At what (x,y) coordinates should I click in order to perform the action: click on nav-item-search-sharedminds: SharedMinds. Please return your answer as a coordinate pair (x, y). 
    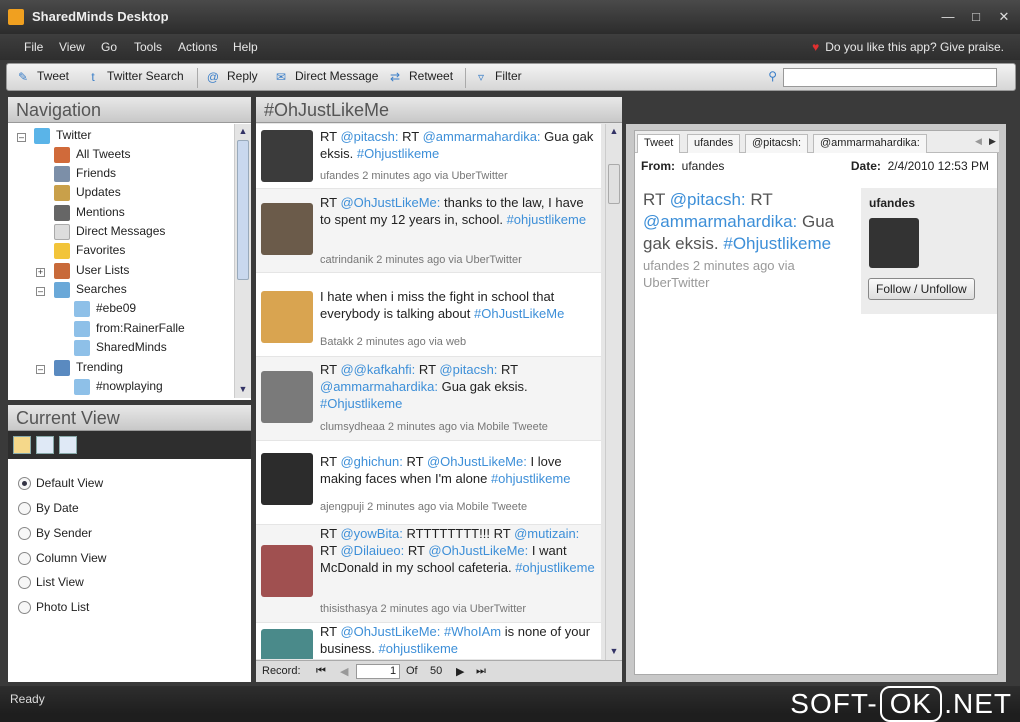
    Looking at the image, I should click on (120, 348).